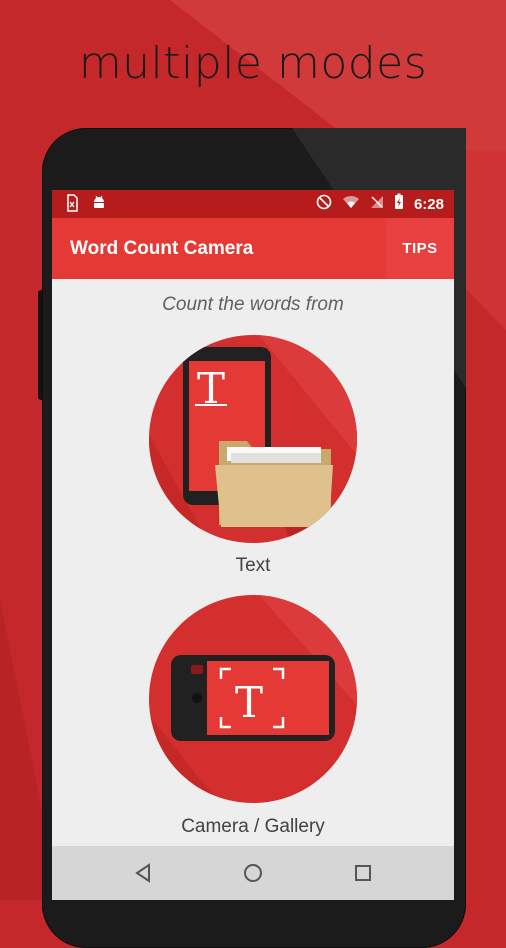 The image size is (506, 948). I want to click on text-mode-button: T, so click(253, 439).